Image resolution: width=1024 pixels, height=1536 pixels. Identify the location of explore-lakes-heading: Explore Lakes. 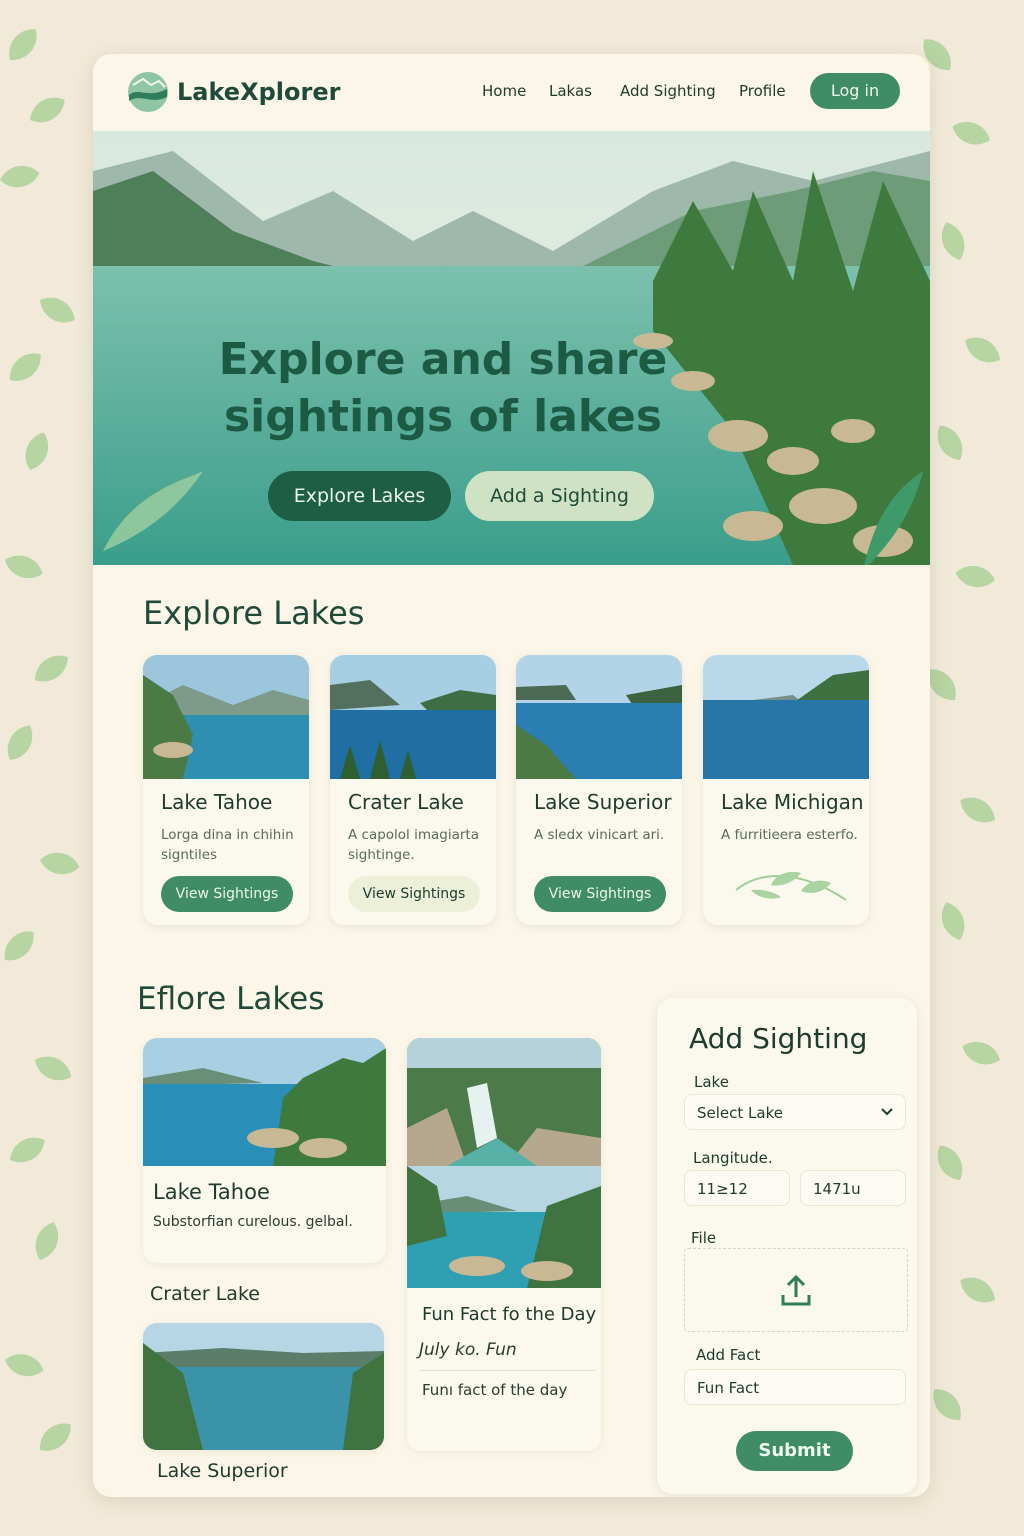
(254, 613).